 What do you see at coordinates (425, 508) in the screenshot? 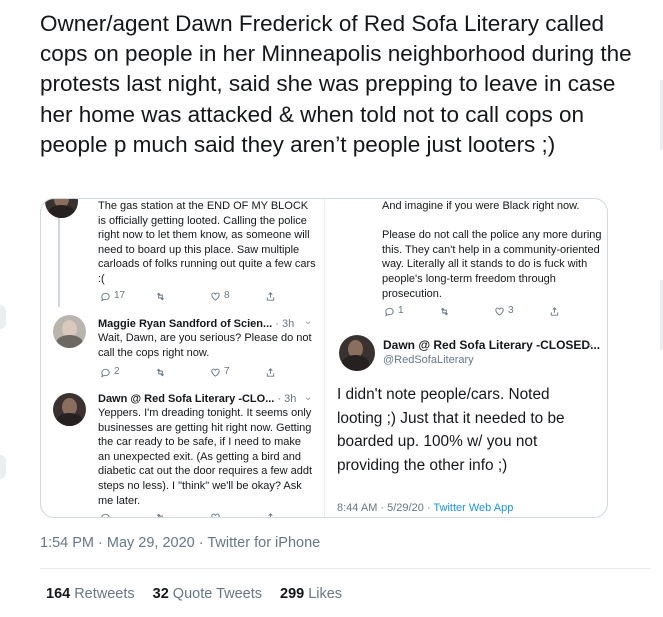
I see `focused-tweet-footer: 8:44 AM · 5/29/20 · Twitter Web App` at bounding box center [425, 508].